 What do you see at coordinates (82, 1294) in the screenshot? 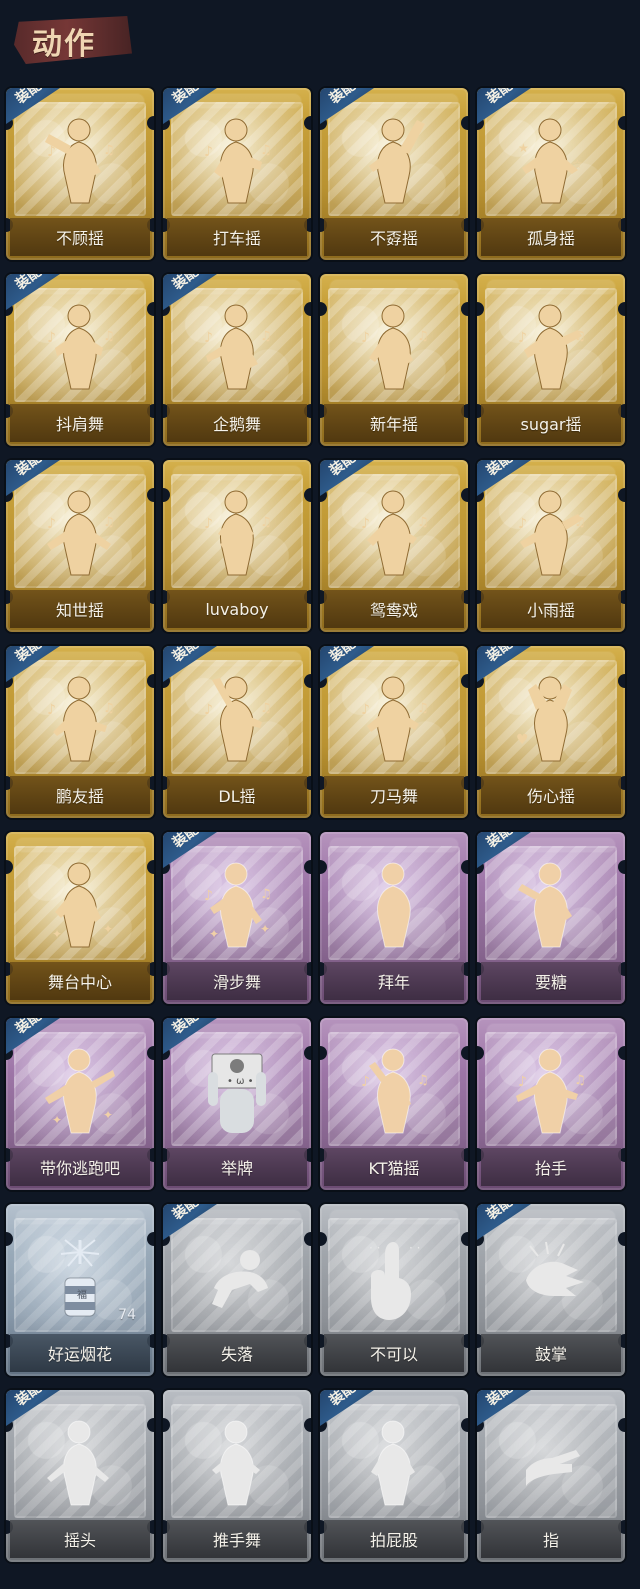
I see `svg-text: 福` at bounding box center [82, 1294].